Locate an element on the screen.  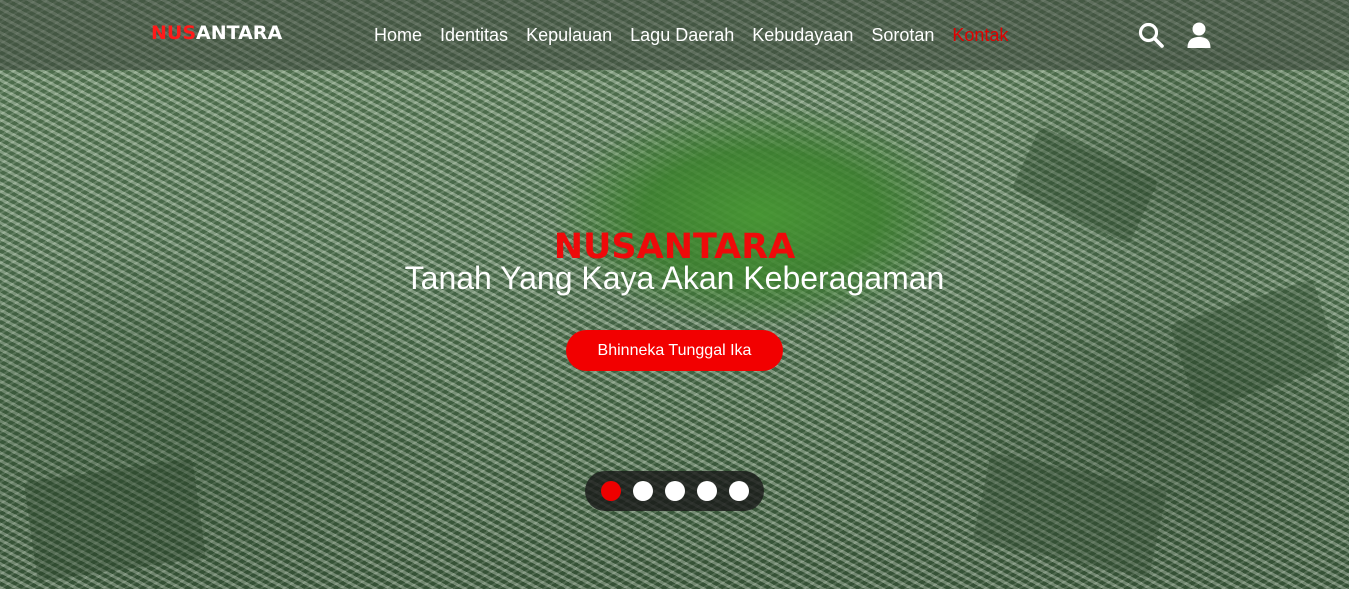
nav-item-kebudayaan: Kebudayaan is located at coordinates (802, 35).